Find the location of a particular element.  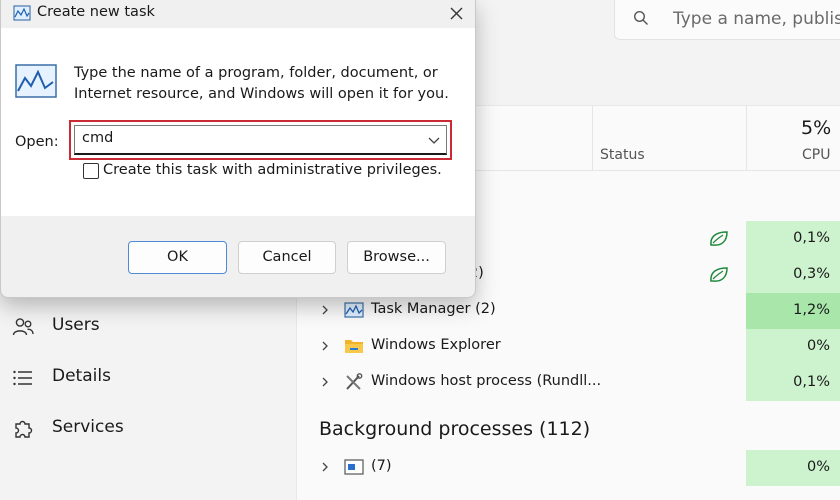

sidebar-item-services: Services is located at coordinates (148, 428).